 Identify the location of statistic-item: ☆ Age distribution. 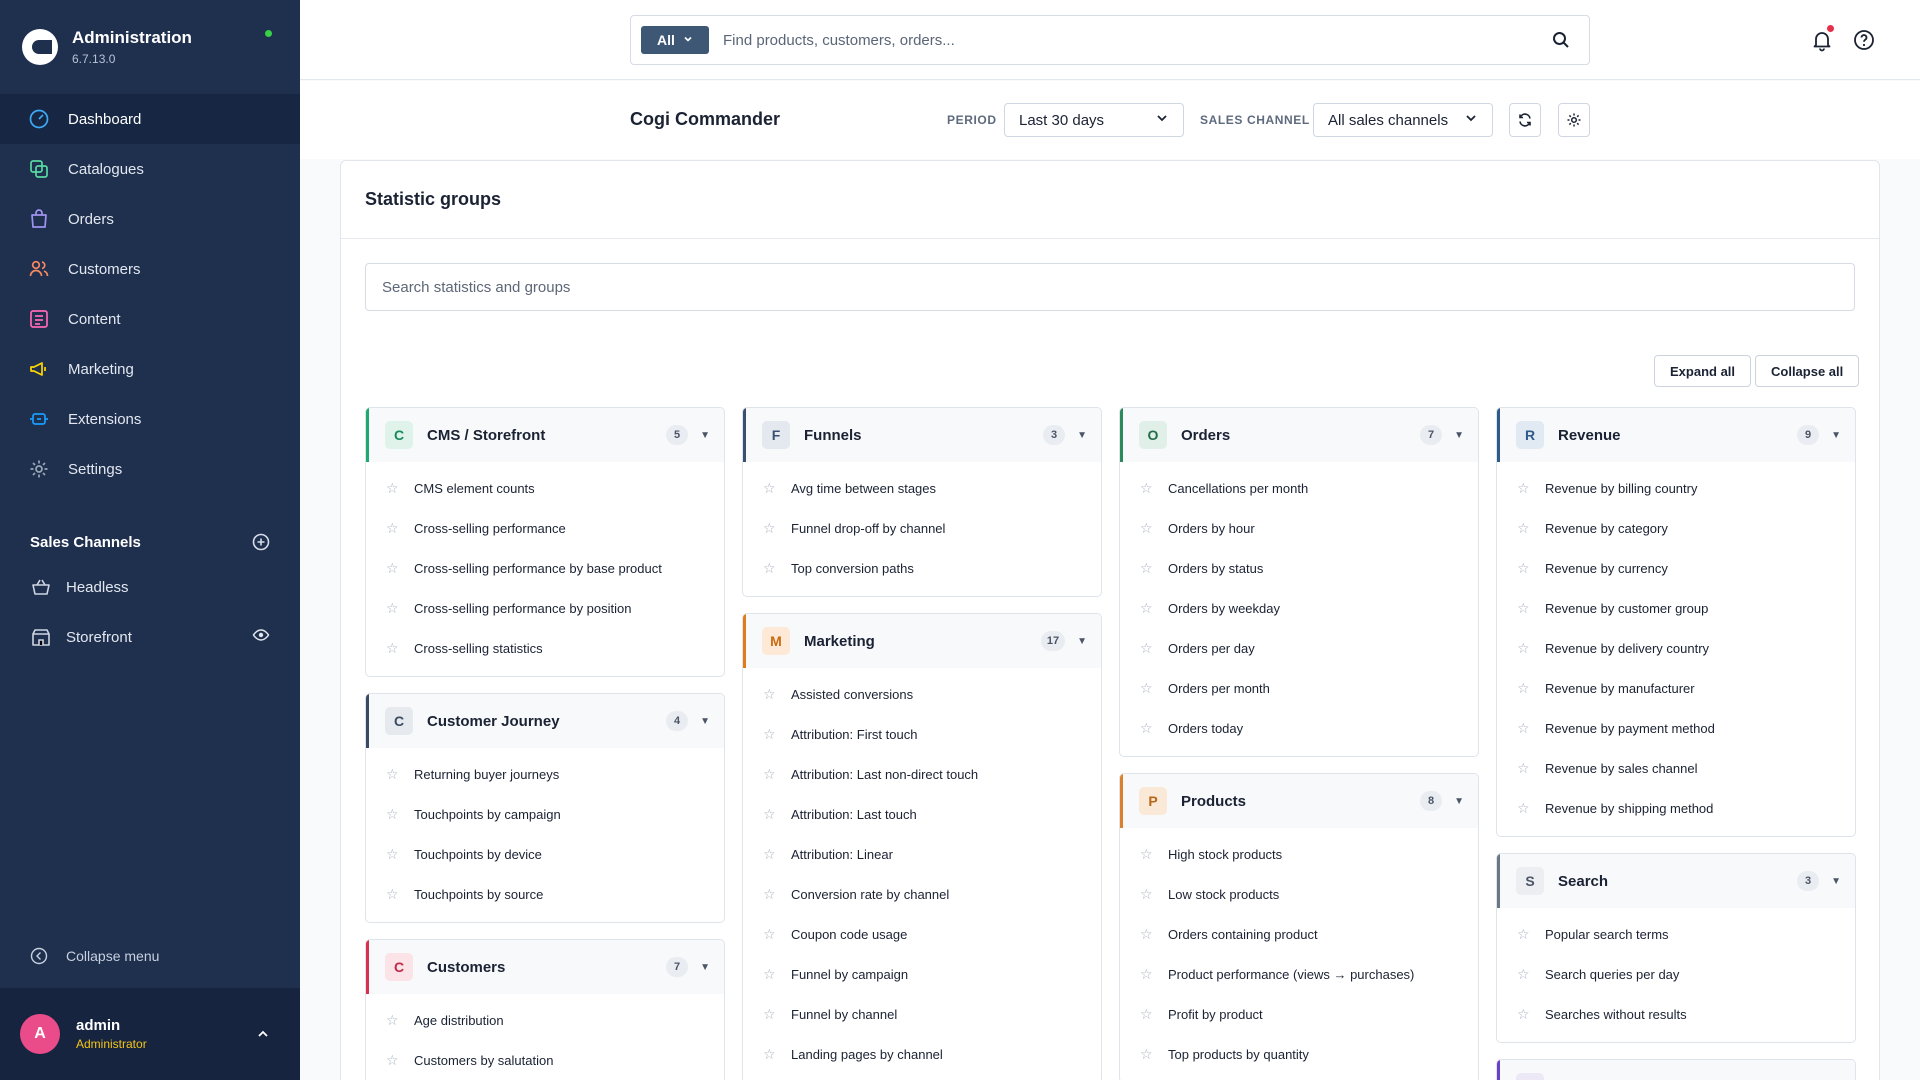
(545, 1020).